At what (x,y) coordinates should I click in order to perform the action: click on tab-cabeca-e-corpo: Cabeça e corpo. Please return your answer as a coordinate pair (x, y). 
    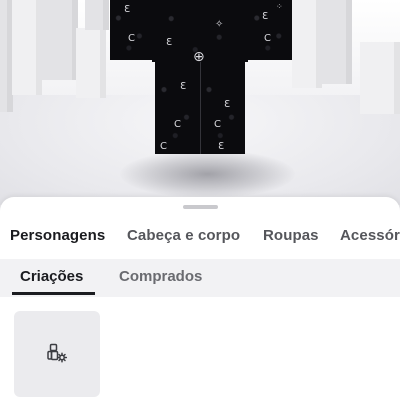
    Looking at the image, I should click on (183, 235).